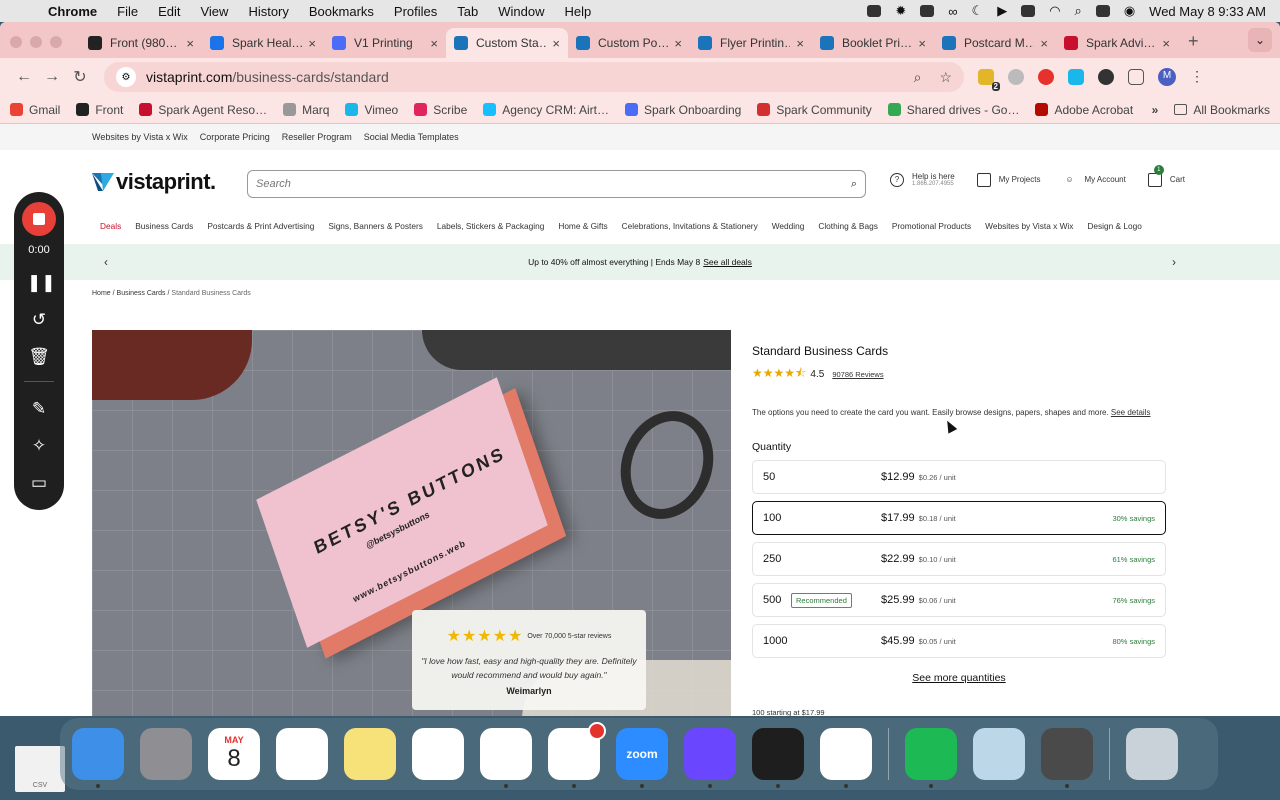 This screenshot has height=800, width=1280. What do you see at coordinates (370, 754) in the screenshot?
I see `notes-icon` at bounding box center [370, 754].